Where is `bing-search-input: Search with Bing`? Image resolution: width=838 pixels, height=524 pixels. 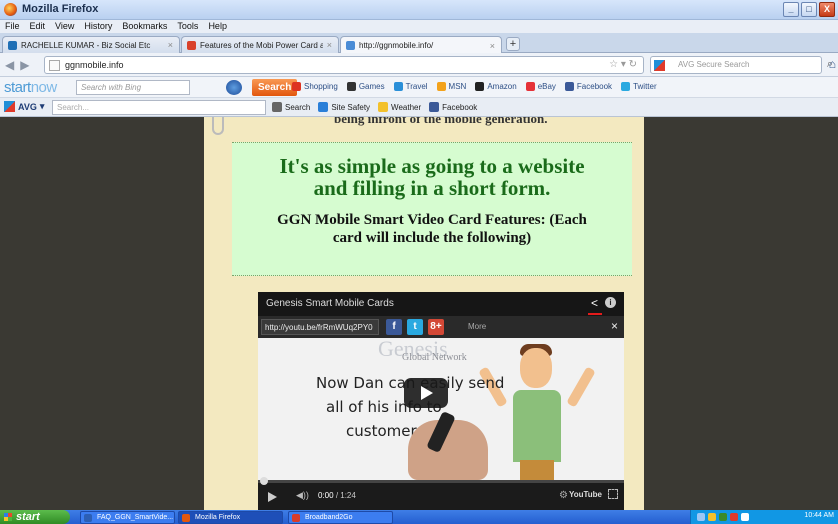 bing-search-input: Search with Bing is located at coordinates (133, 87).